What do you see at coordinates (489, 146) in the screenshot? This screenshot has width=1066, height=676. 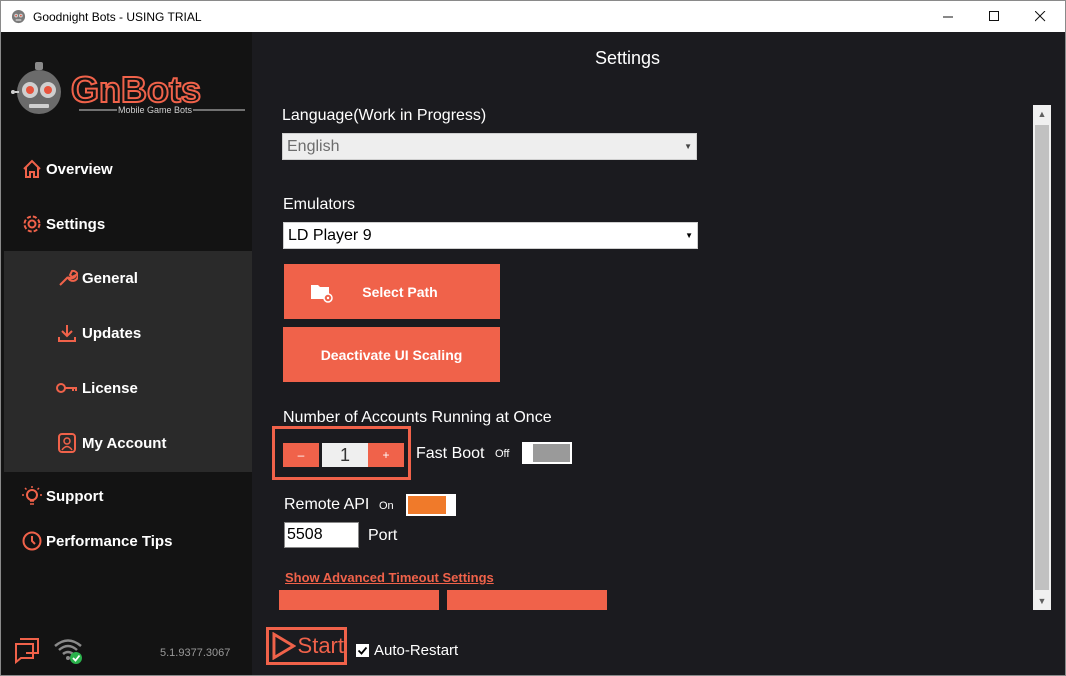 I see `language-select: English ▼` at bounding box center [489, 146].